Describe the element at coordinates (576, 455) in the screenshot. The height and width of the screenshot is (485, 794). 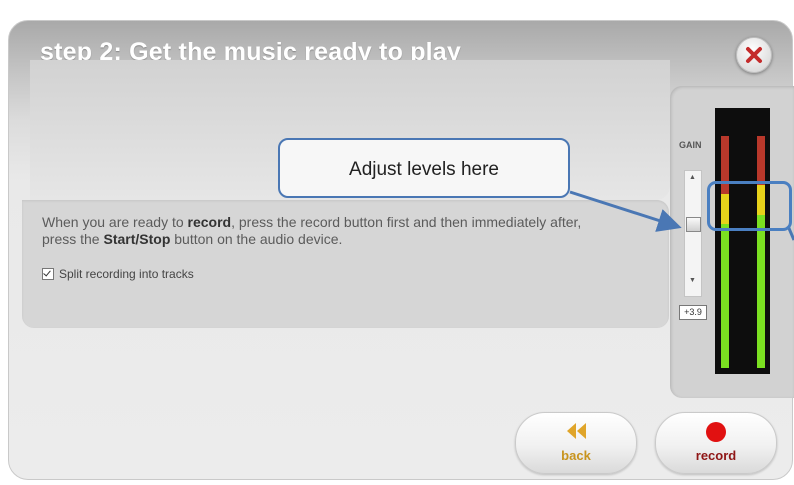
I see `back-label: back` at that location.